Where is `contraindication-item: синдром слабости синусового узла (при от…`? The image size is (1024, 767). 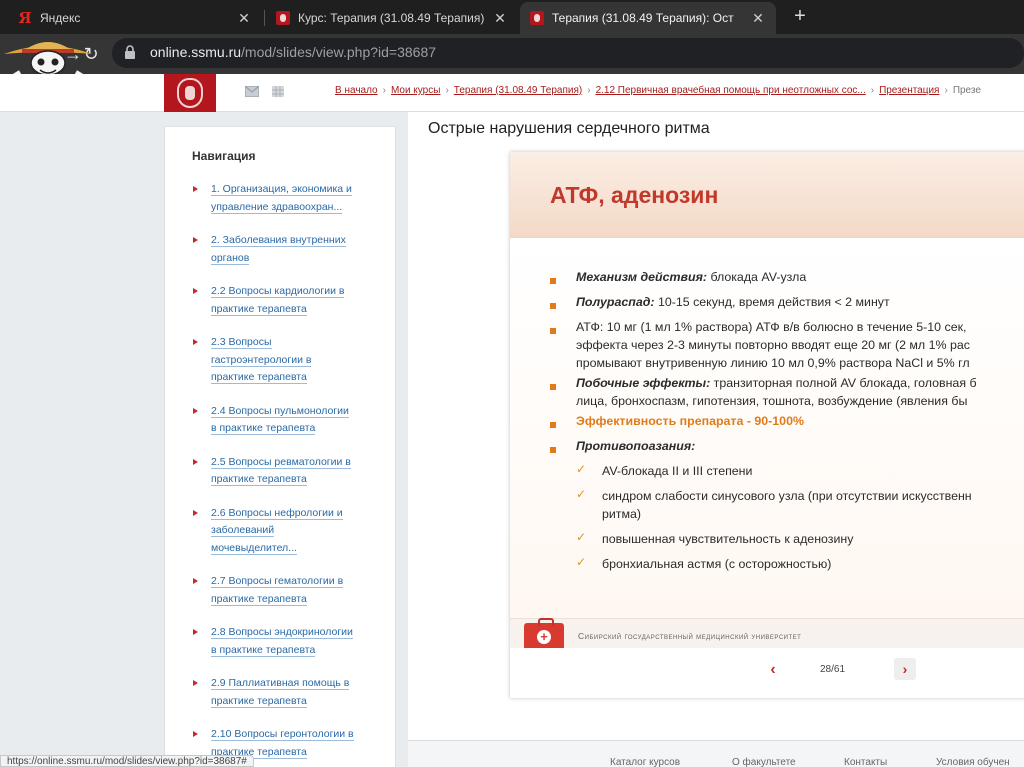
contraindication-item: синдром слабости синусового узла (при от… is located at coordinates (787, 496).